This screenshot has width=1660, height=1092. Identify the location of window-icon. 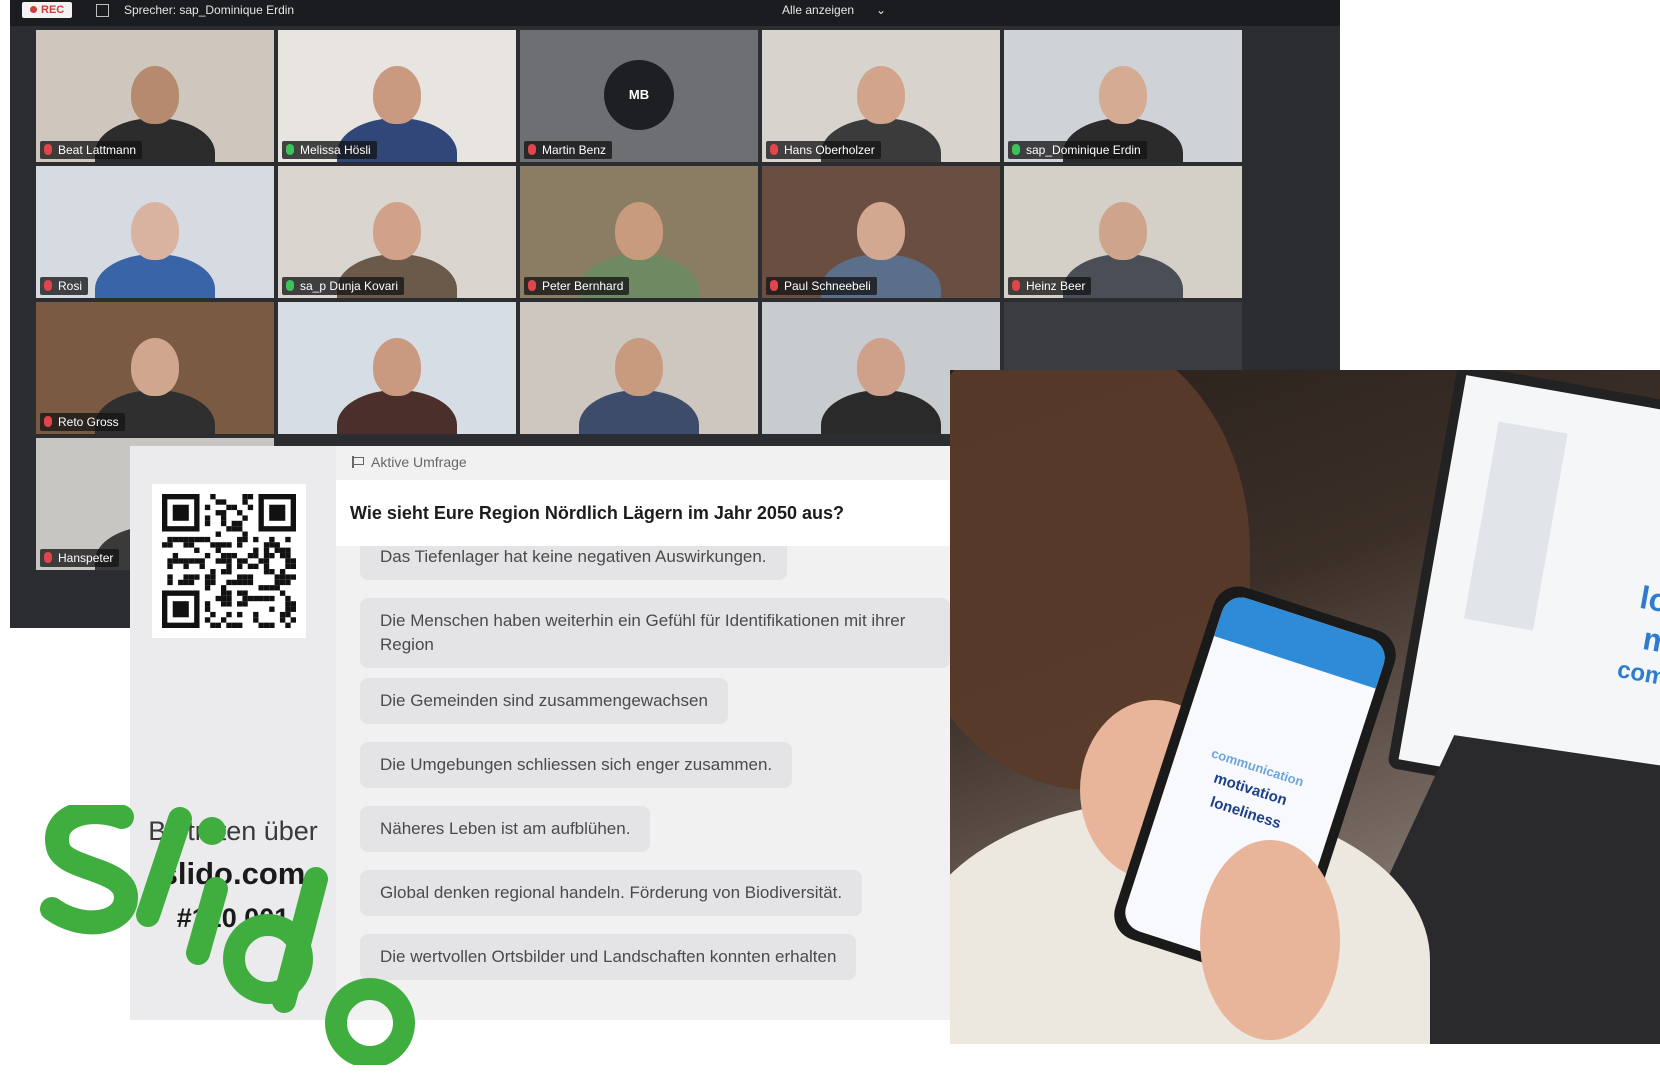
(102, 10).